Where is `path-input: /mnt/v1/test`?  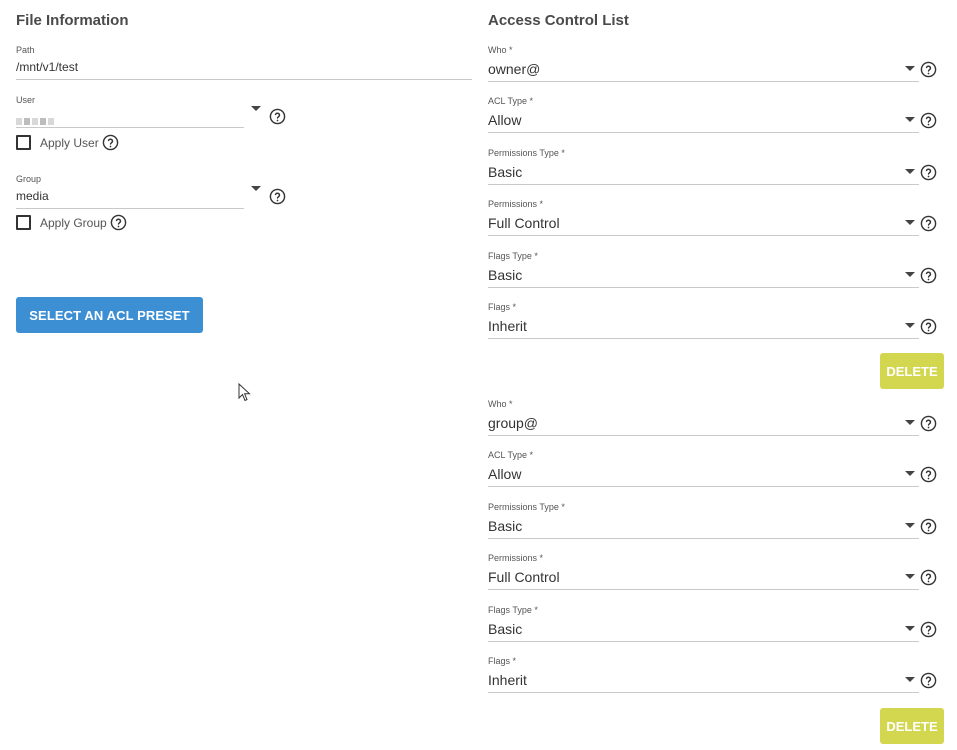
path-input: /mnt/v1/test is located at coordinates (47, 67).